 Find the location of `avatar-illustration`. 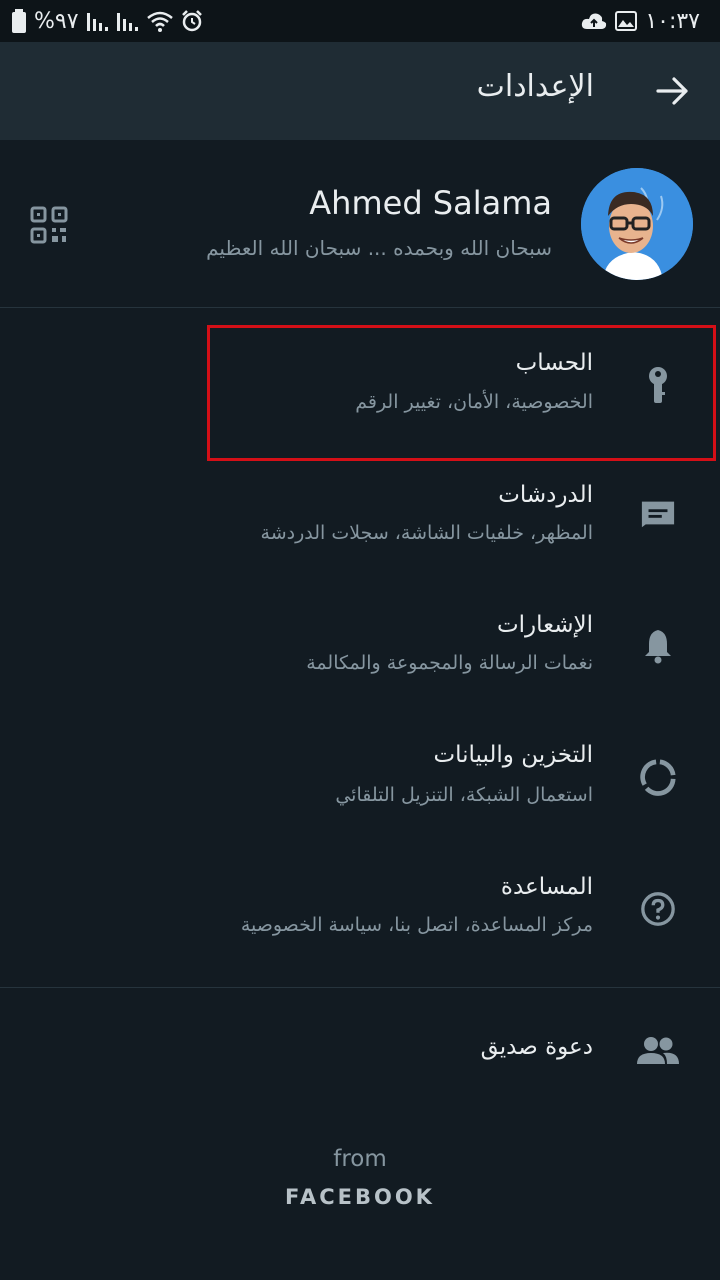

avatar-illustration is located at coordinates (637, 224).